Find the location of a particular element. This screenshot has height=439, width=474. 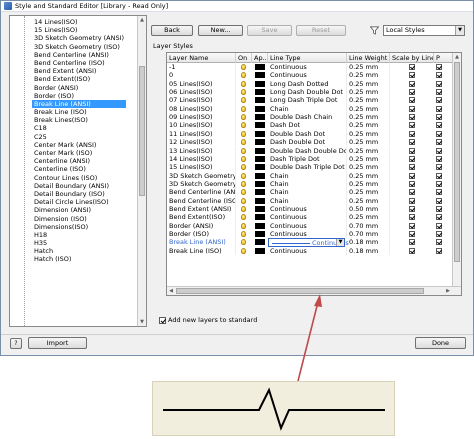

break-line-symbol-preview is located at coordinates (273, 408).